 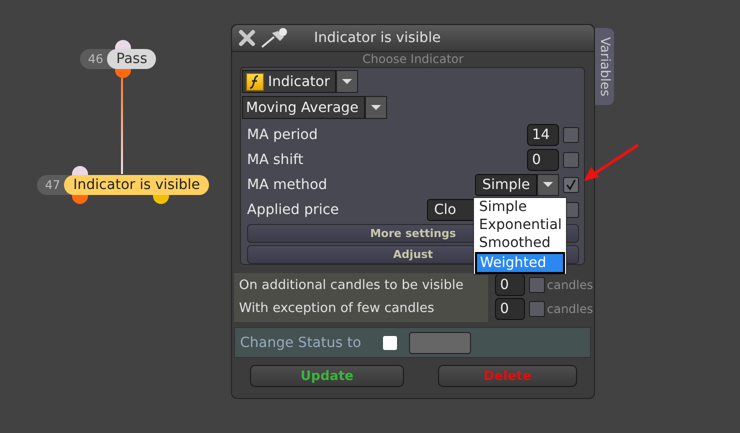 I want to click on node-label: Indicator is visible, so click(x=136, y=185).